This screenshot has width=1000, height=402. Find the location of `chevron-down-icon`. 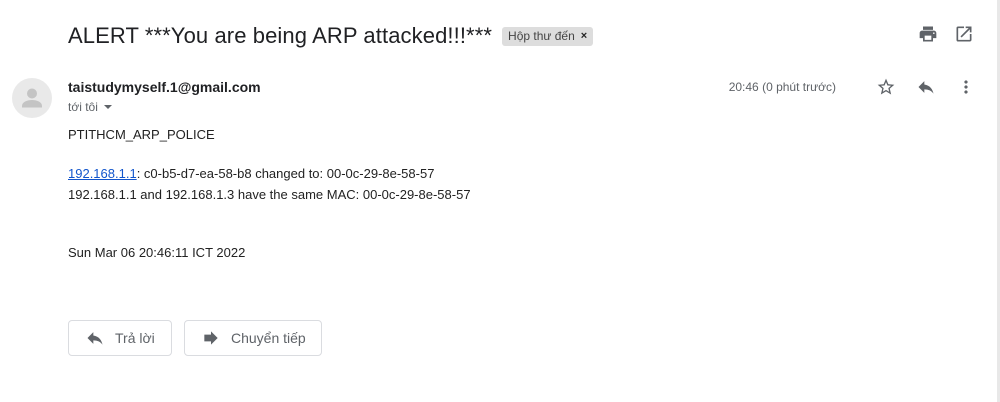

chevron-down-icon is located at coordinates (107, 107).